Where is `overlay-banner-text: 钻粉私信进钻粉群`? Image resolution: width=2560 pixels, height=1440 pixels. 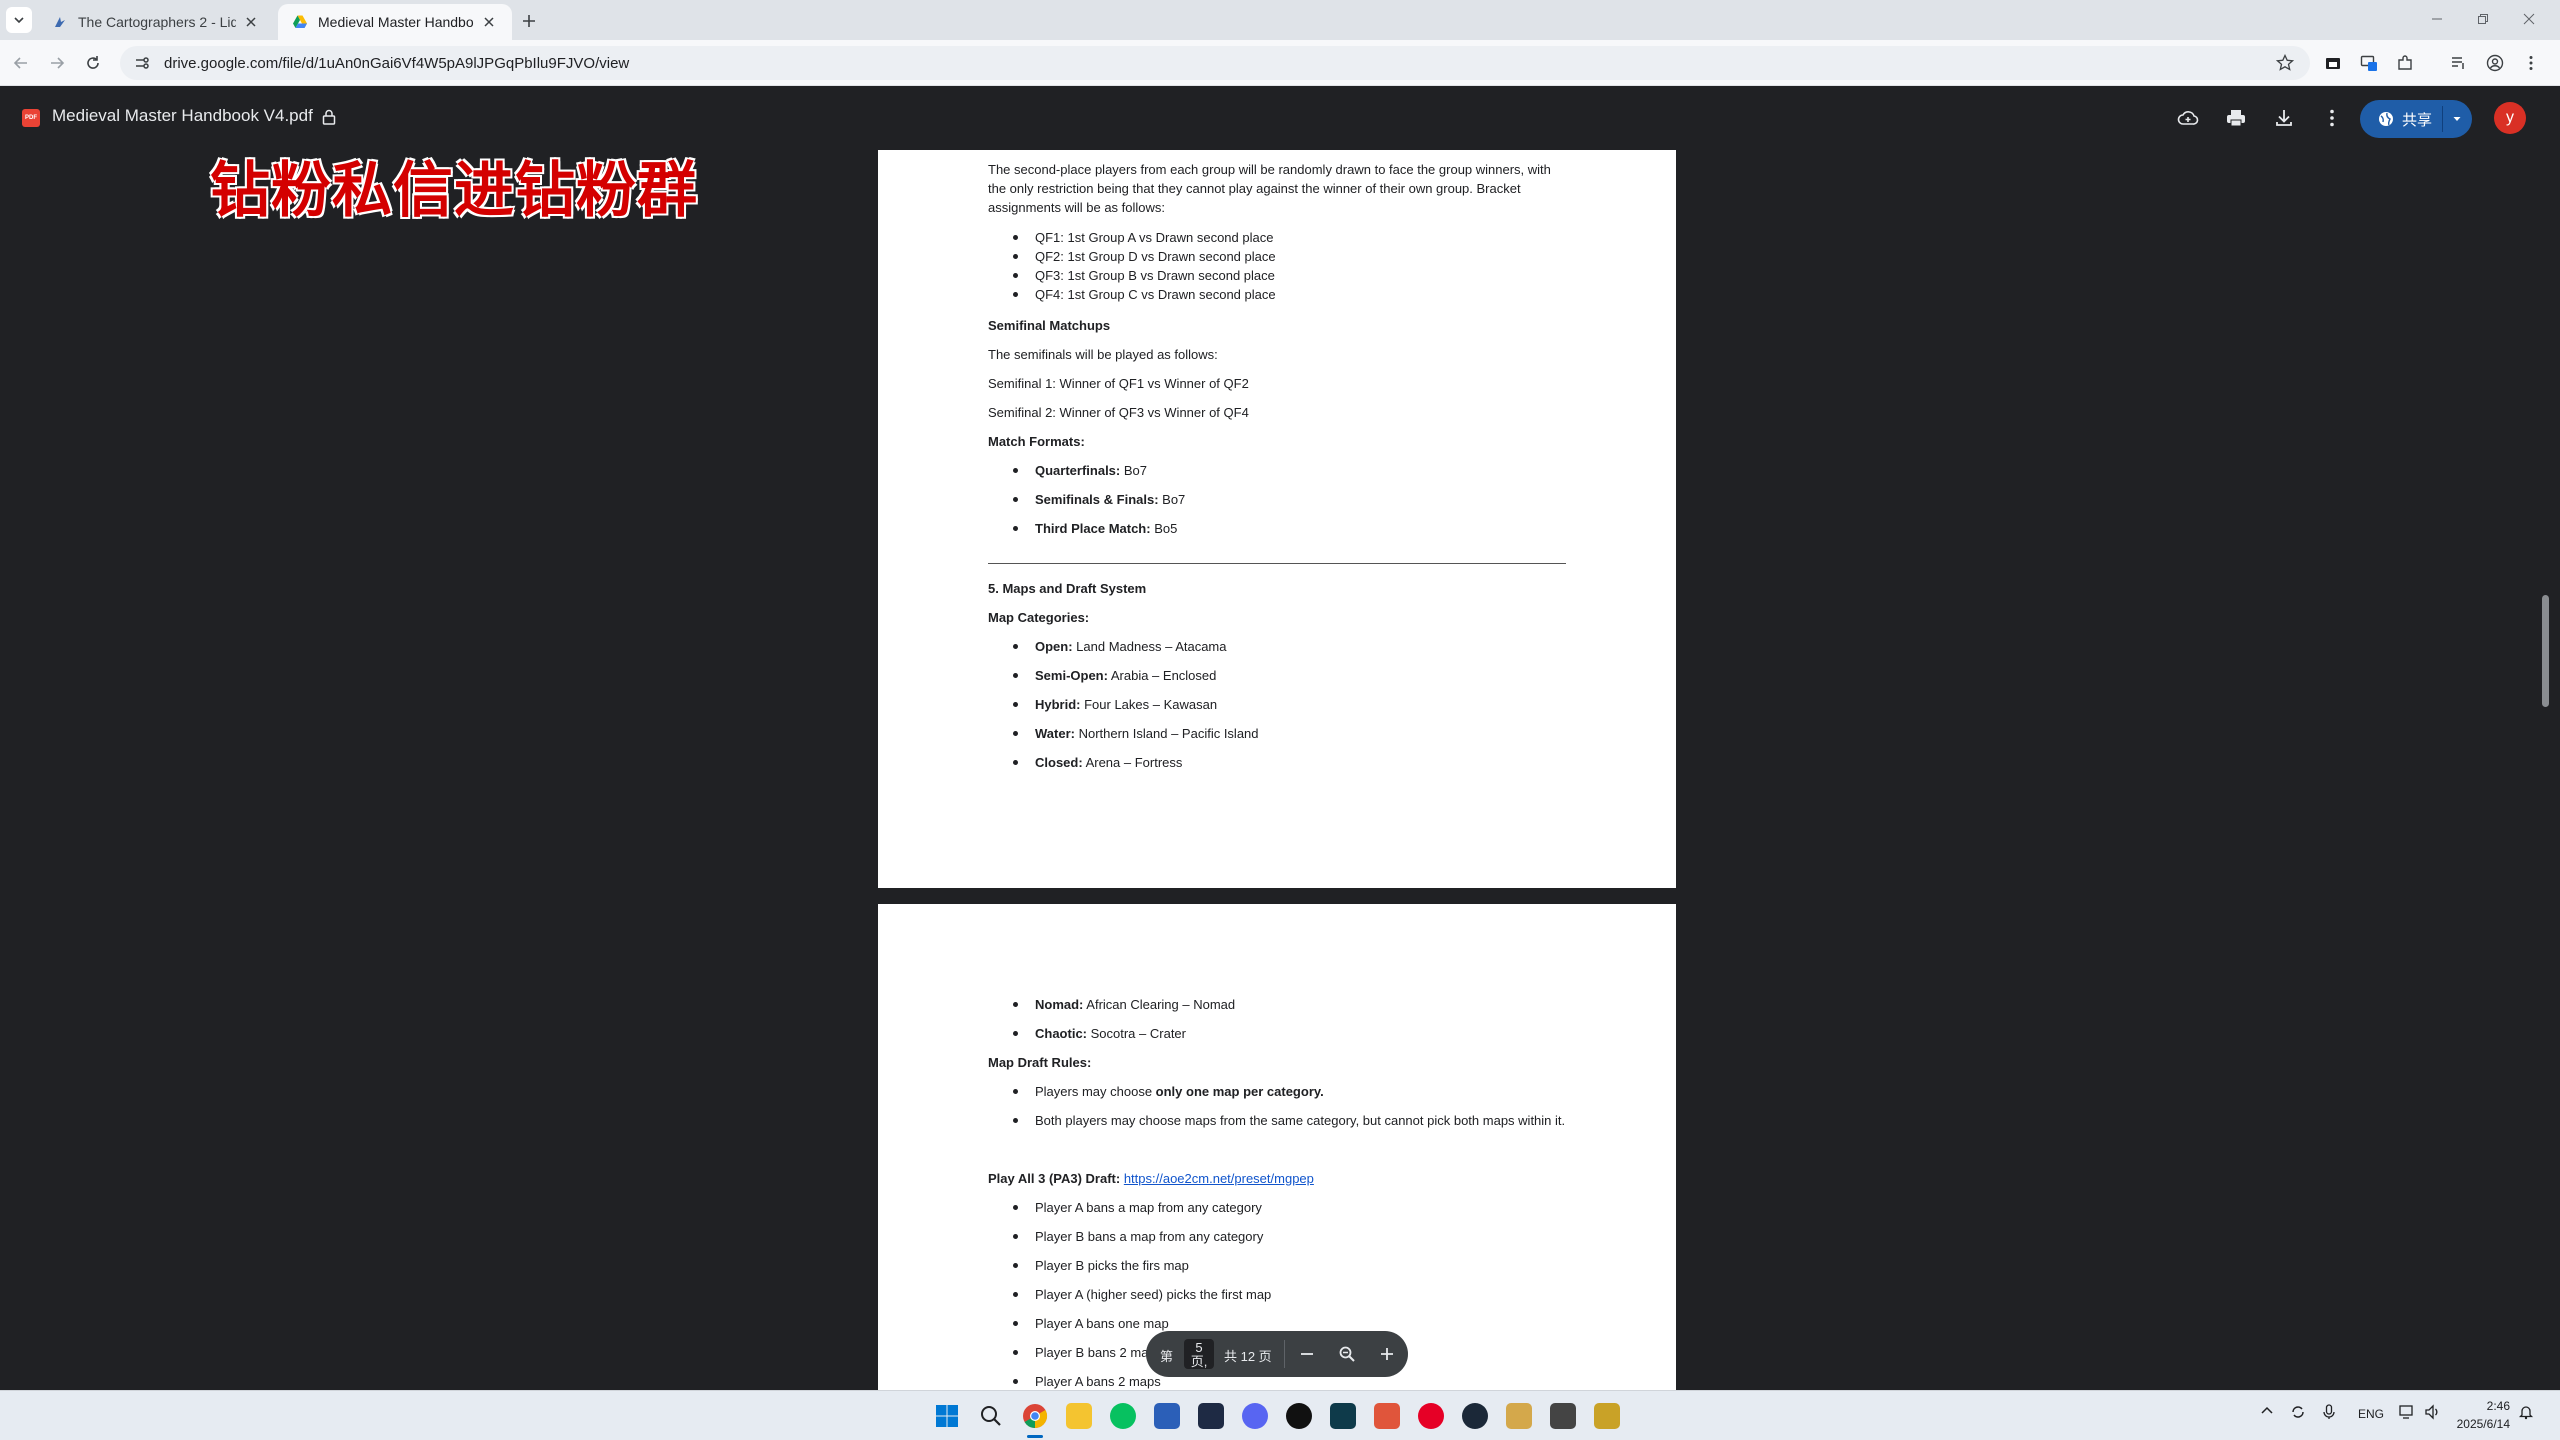
overlay-banner-text: 钻粉私信进钻粉群 is located at coordinates (454, 191).